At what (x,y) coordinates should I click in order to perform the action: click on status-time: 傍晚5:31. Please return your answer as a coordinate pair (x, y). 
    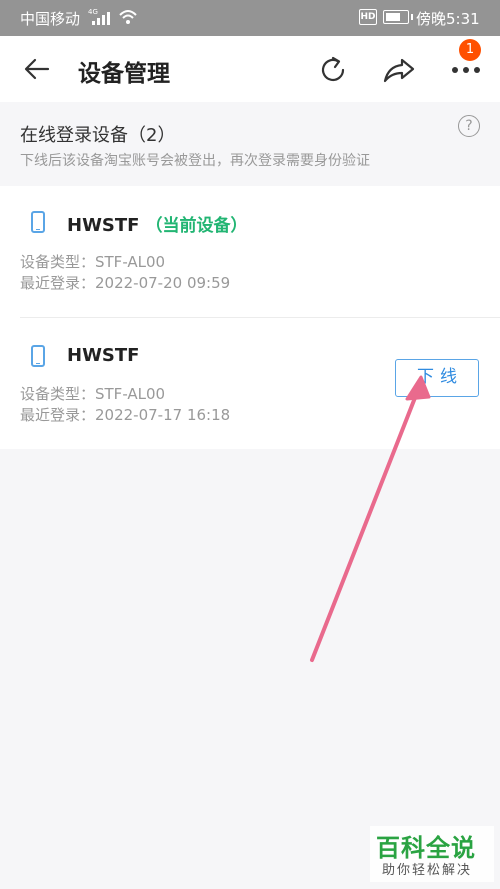
    Looking at the image, I should click on (448, 19).